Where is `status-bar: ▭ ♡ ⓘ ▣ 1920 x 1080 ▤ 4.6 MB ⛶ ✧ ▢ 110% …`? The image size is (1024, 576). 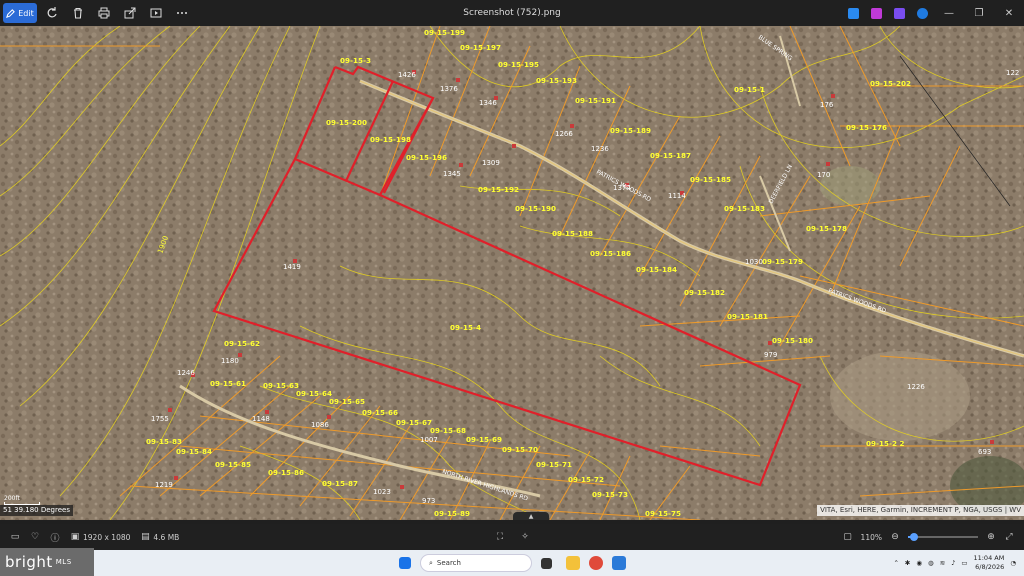
status-bar: ▭ ♡ ⓘ ▣ 1920 x 1080 ▤ 4.6 MB ⛶ ✧ ▢ 110% … is located at coordinates (512, 537).